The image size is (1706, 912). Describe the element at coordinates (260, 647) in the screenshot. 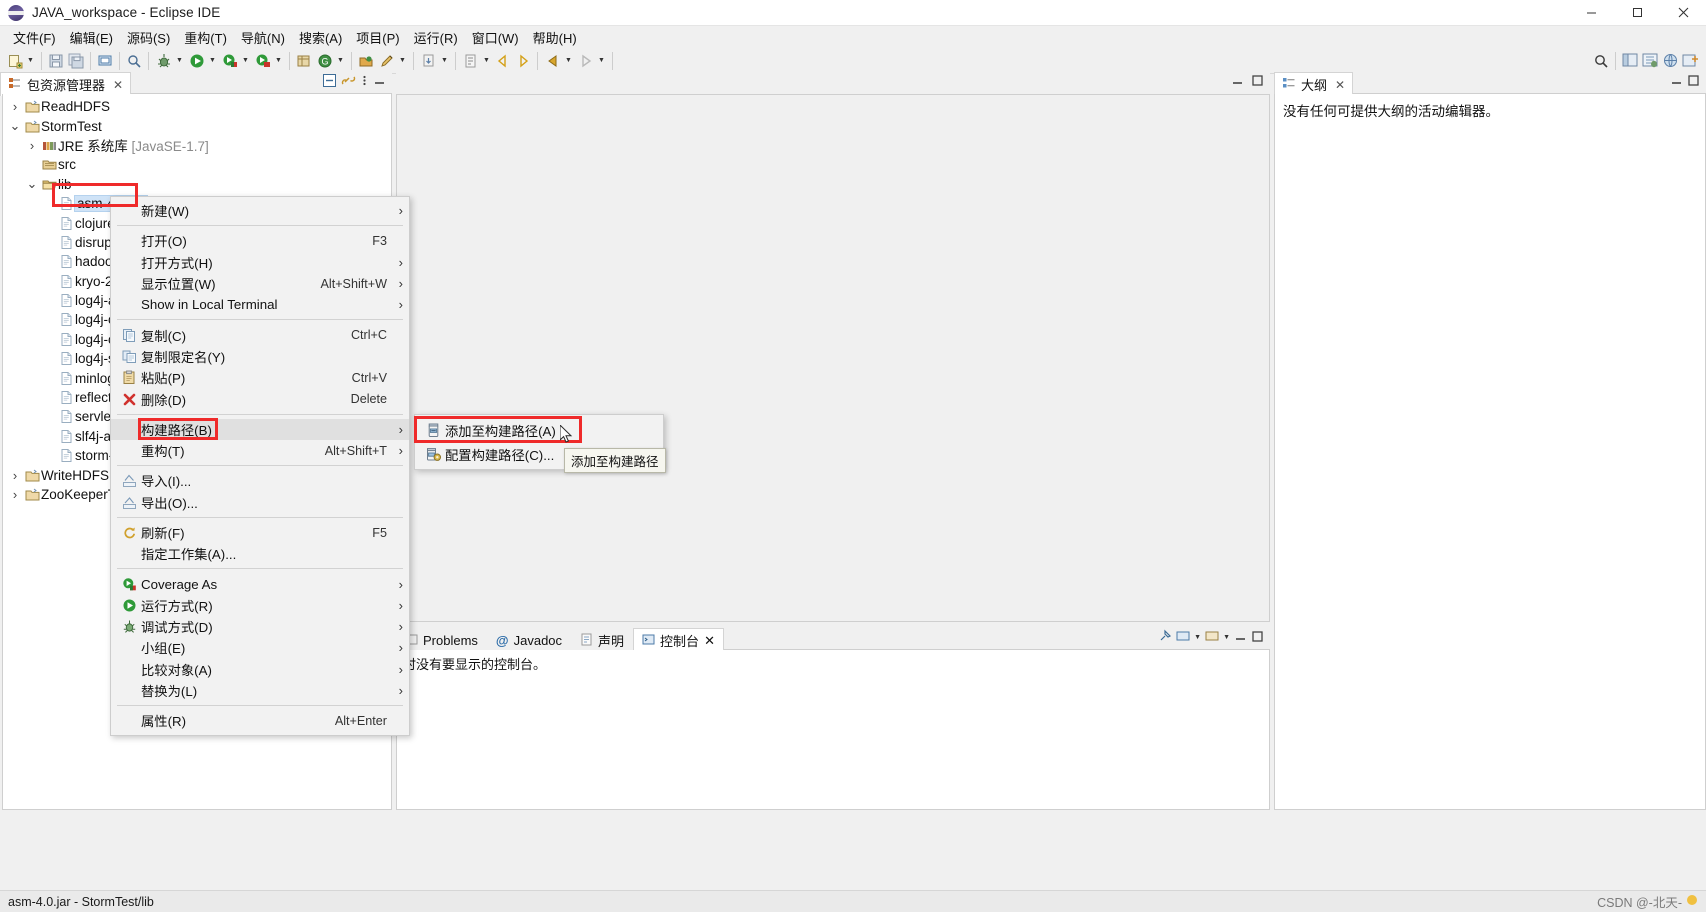

I see `menu-team: 小组(E) ›` at that location.